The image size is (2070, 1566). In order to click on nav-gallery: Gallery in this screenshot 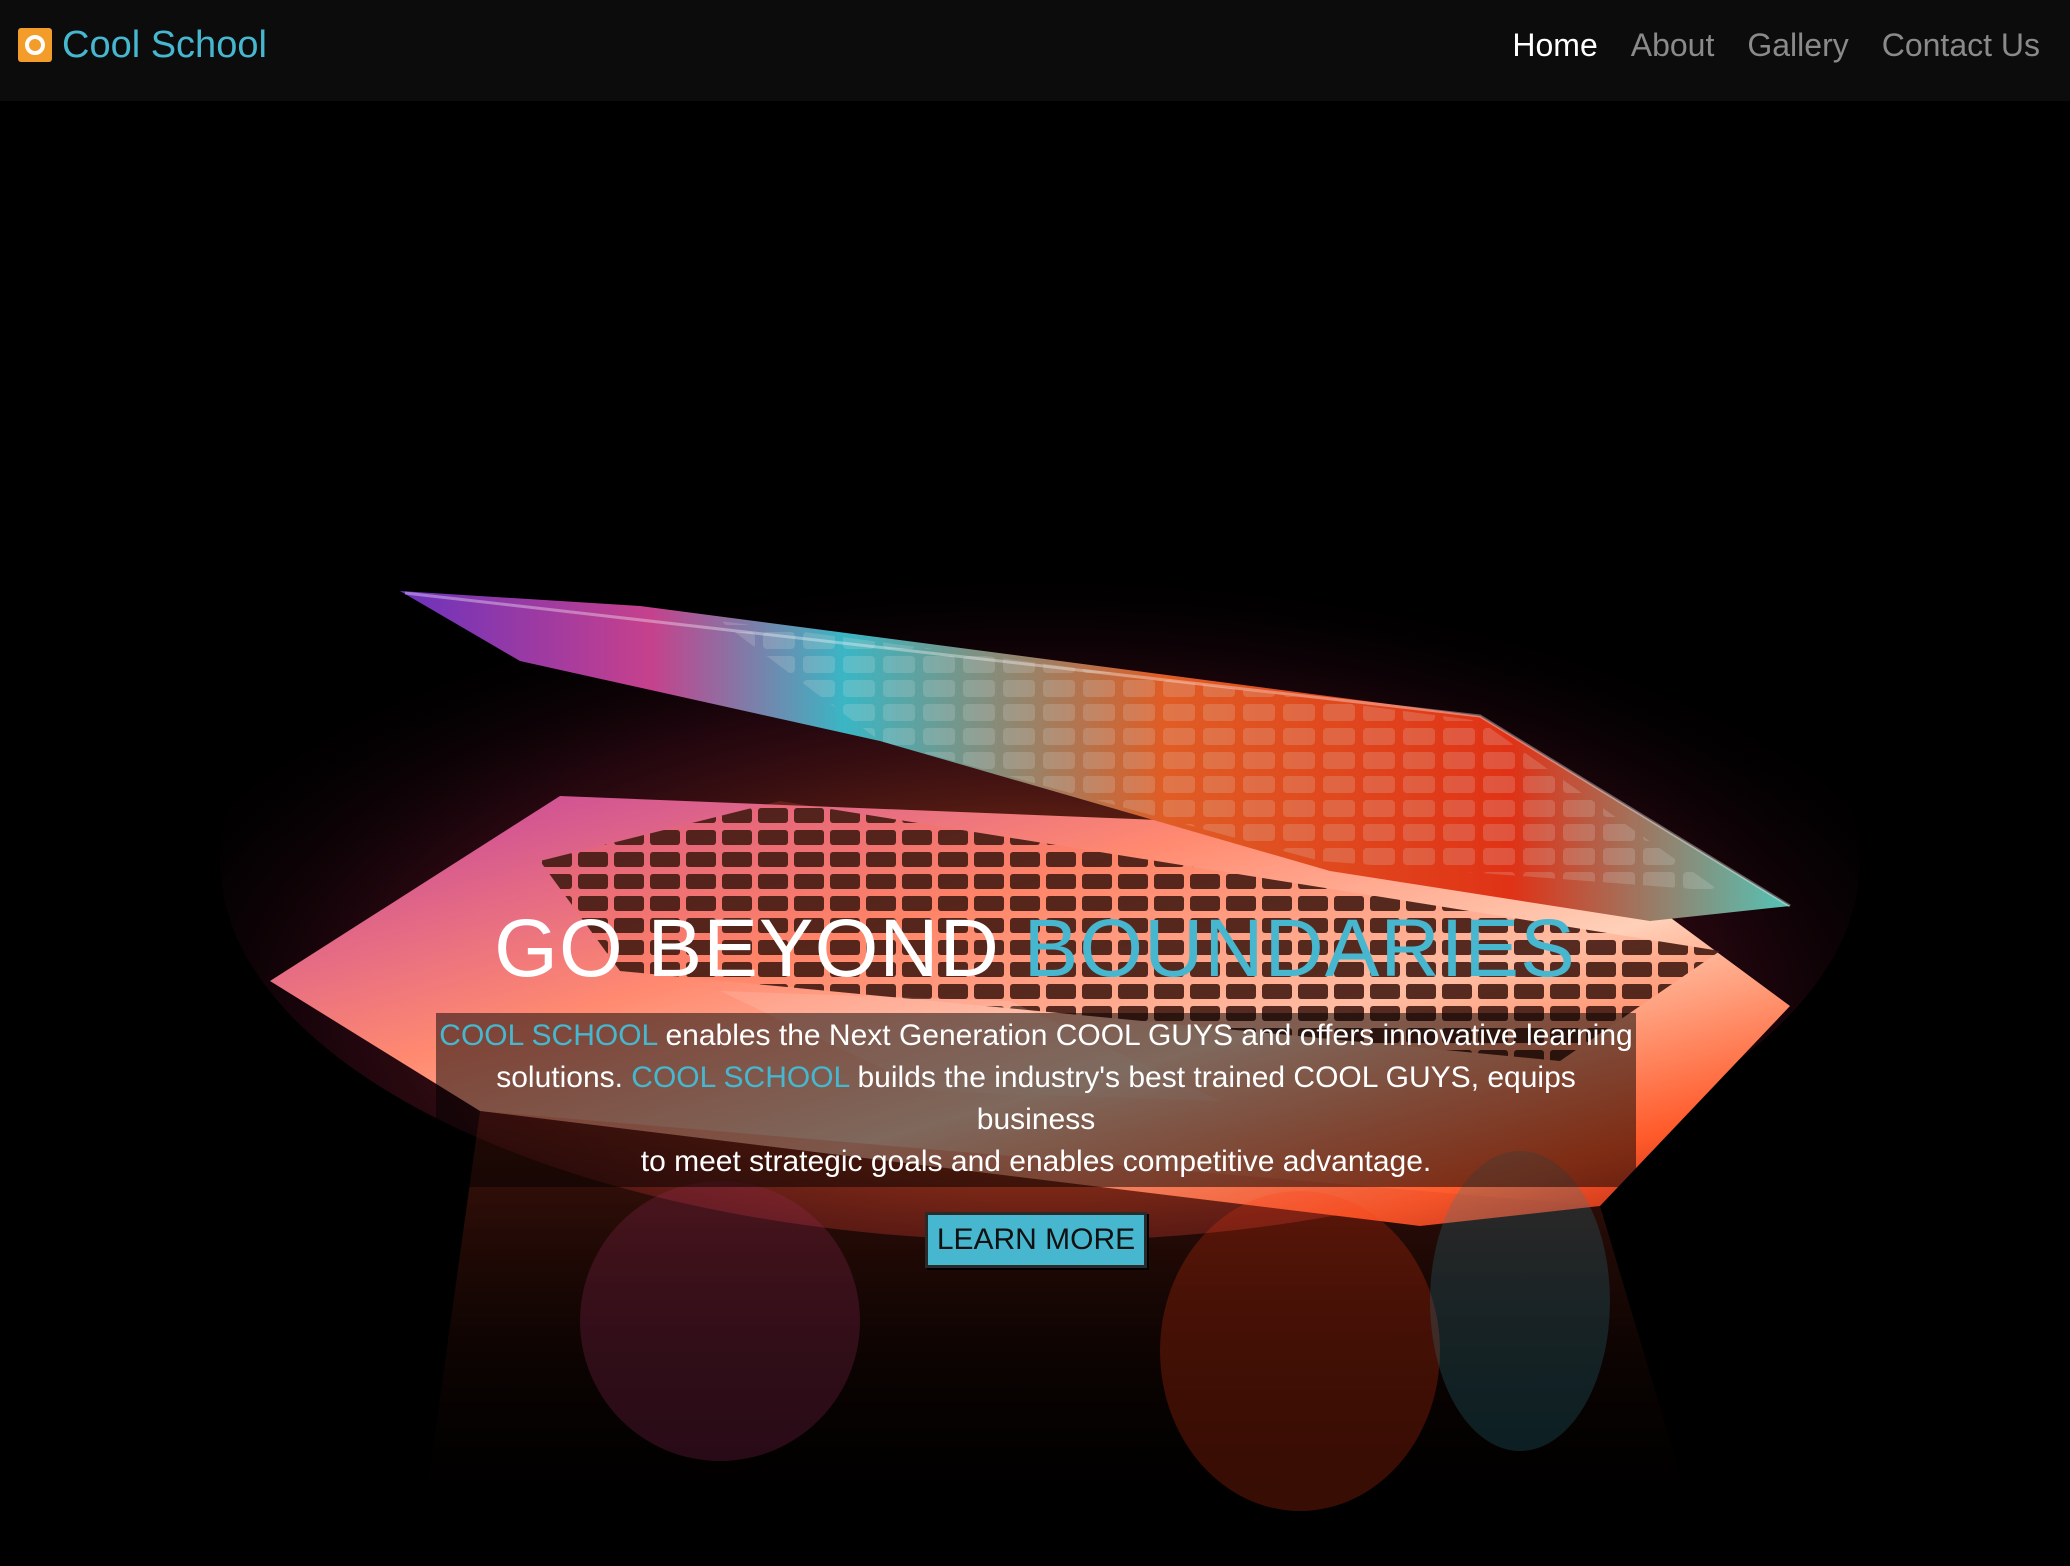, I will do `click(1797, 45)`.